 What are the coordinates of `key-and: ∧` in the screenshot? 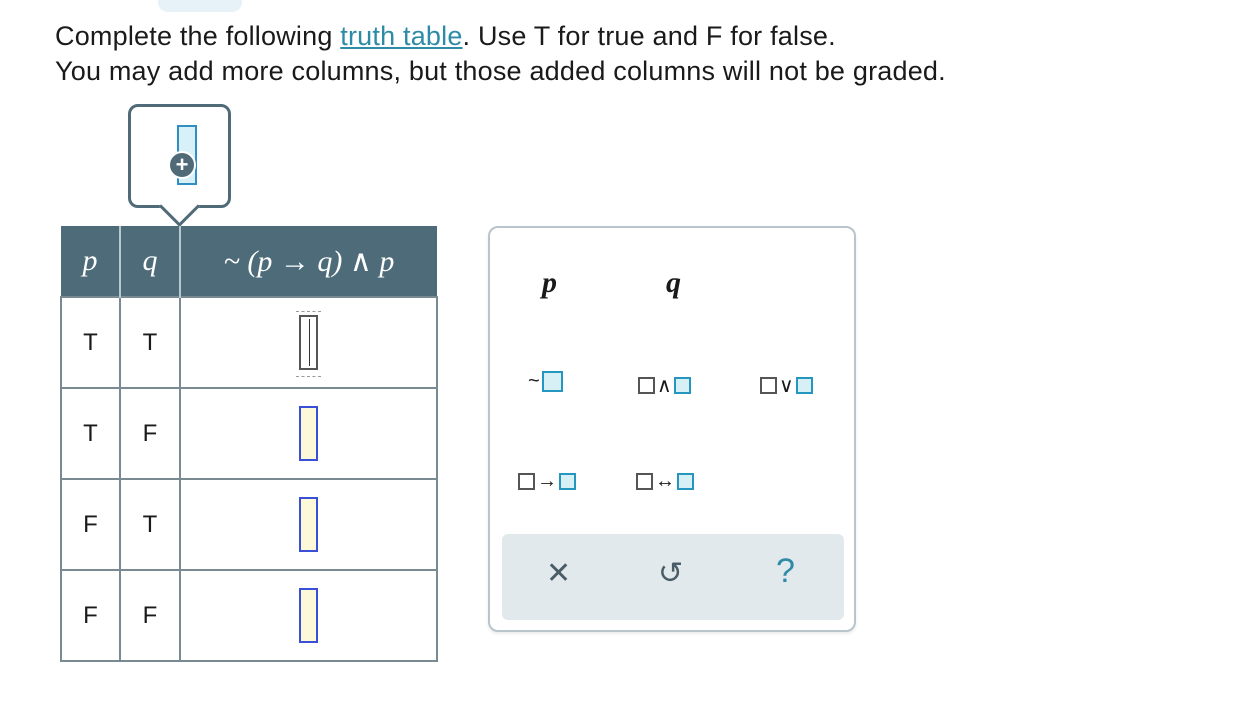 It's located at (664, 383).